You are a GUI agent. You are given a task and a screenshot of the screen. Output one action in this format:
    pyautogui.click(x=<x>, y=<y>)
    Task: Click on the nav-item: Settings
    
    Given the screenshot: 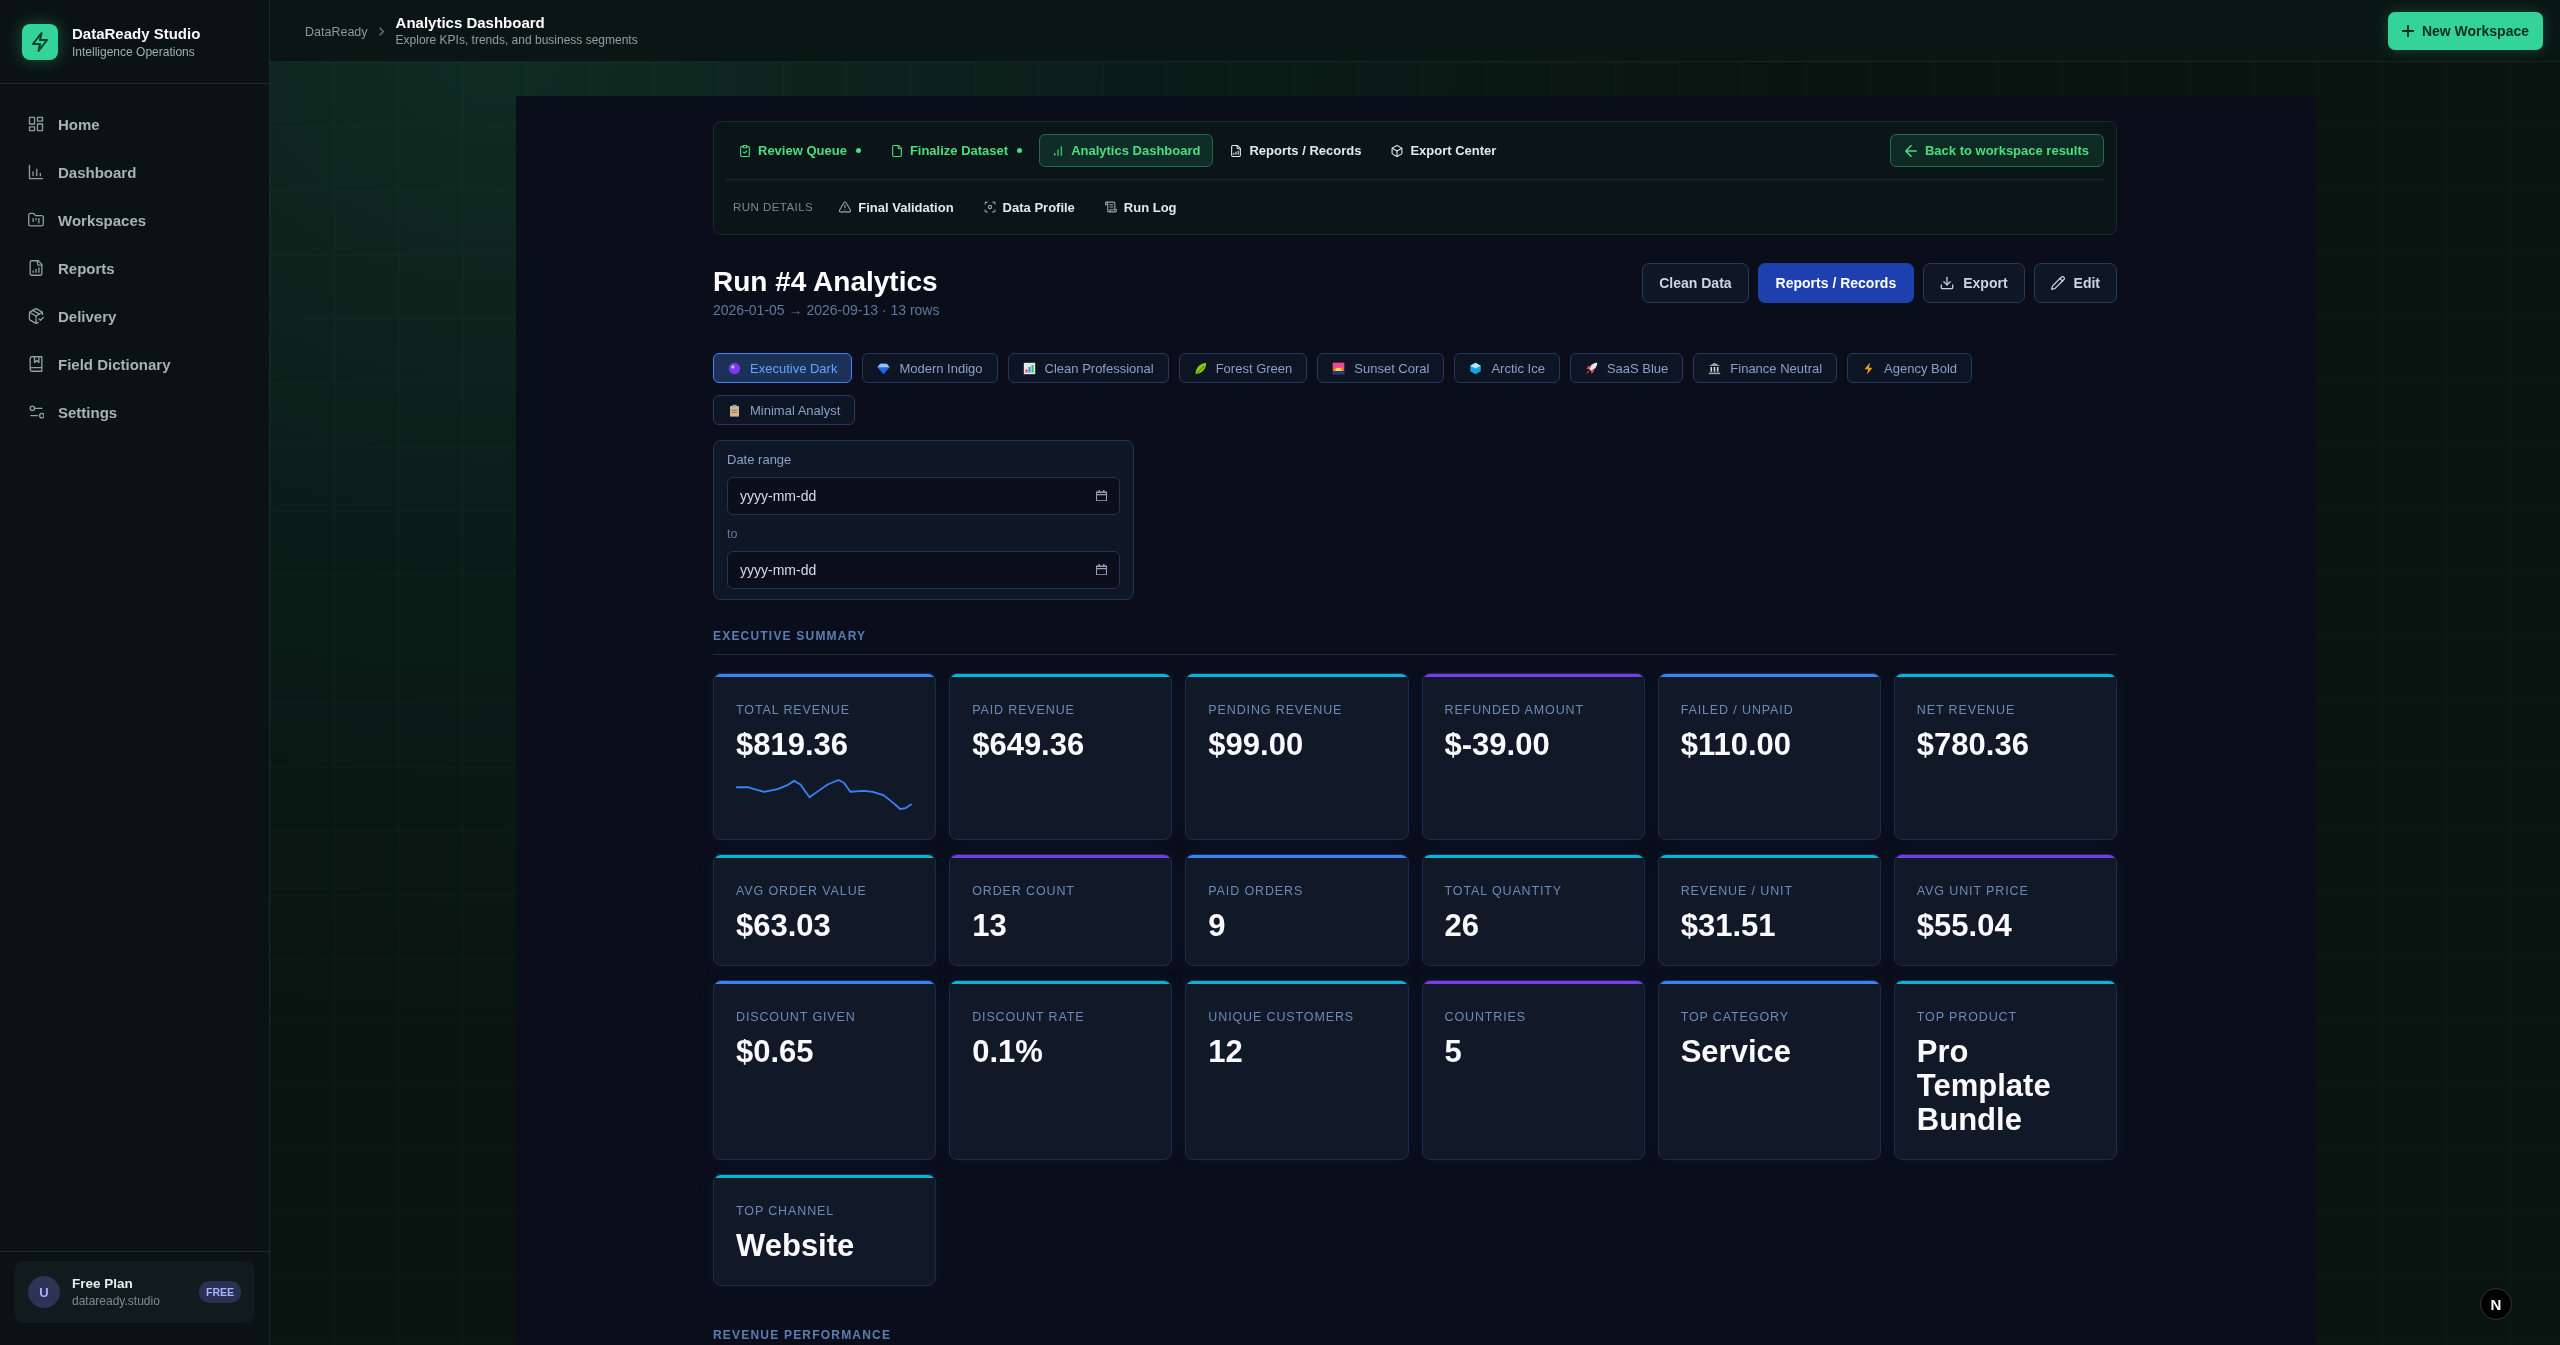 What is the action you would take?
    pyautogui.click(x=134, y=412)
    